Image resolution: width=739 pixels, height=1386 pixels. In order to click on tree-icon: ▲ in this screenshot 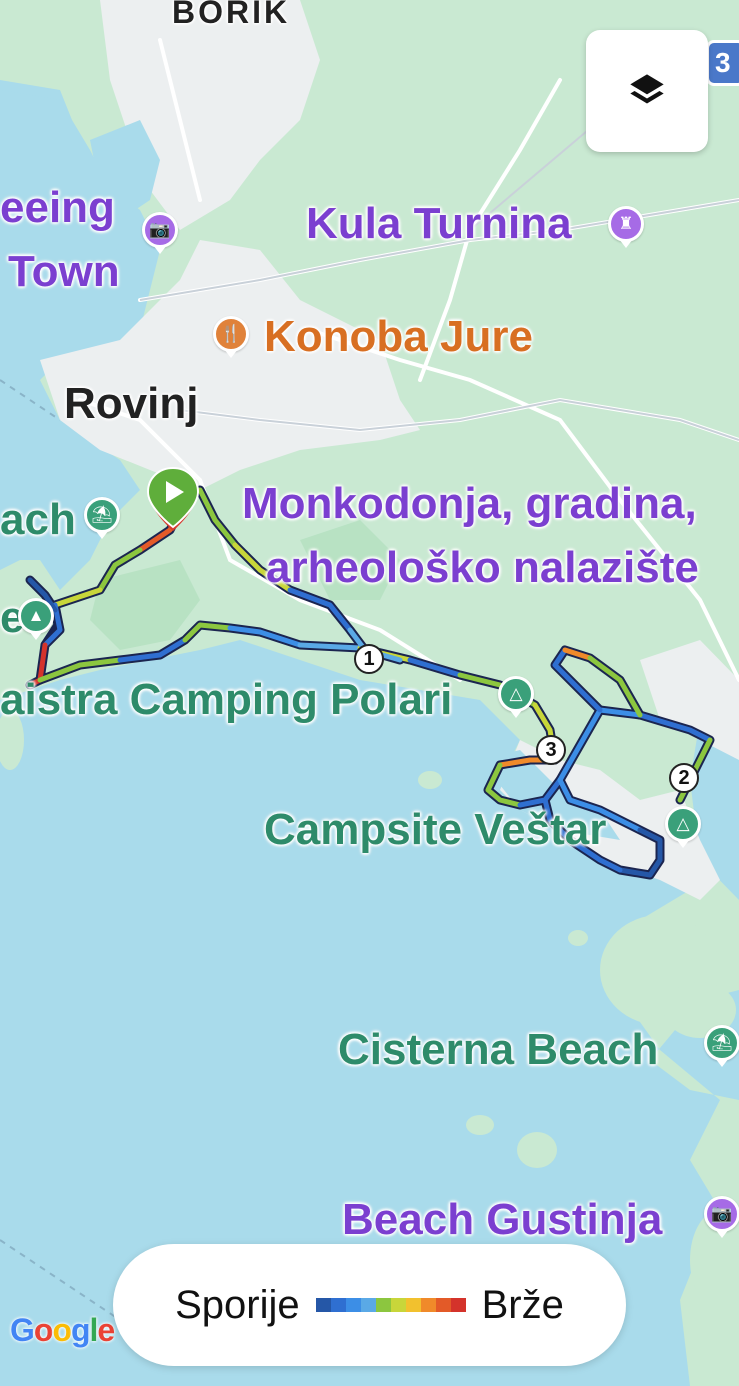, I will do `click(36, 616)`.